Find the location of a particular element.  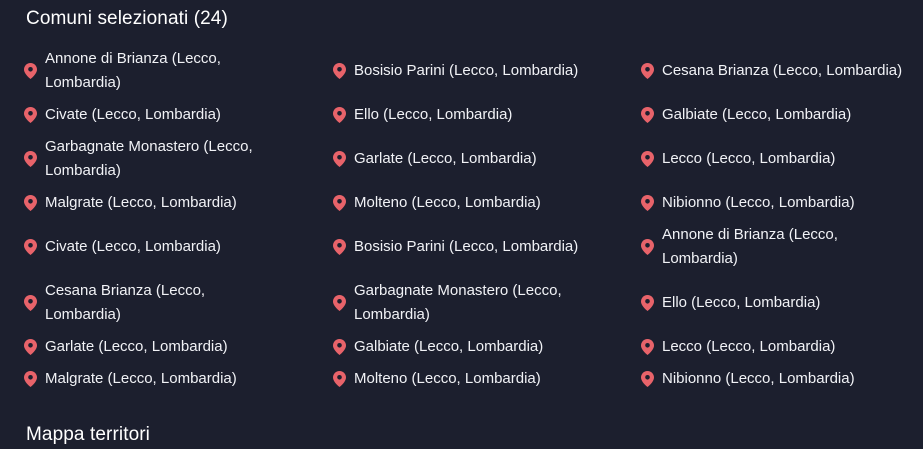

selected-comuni-title: Comuni selezionati (24) is located at coordinates (127, 18).